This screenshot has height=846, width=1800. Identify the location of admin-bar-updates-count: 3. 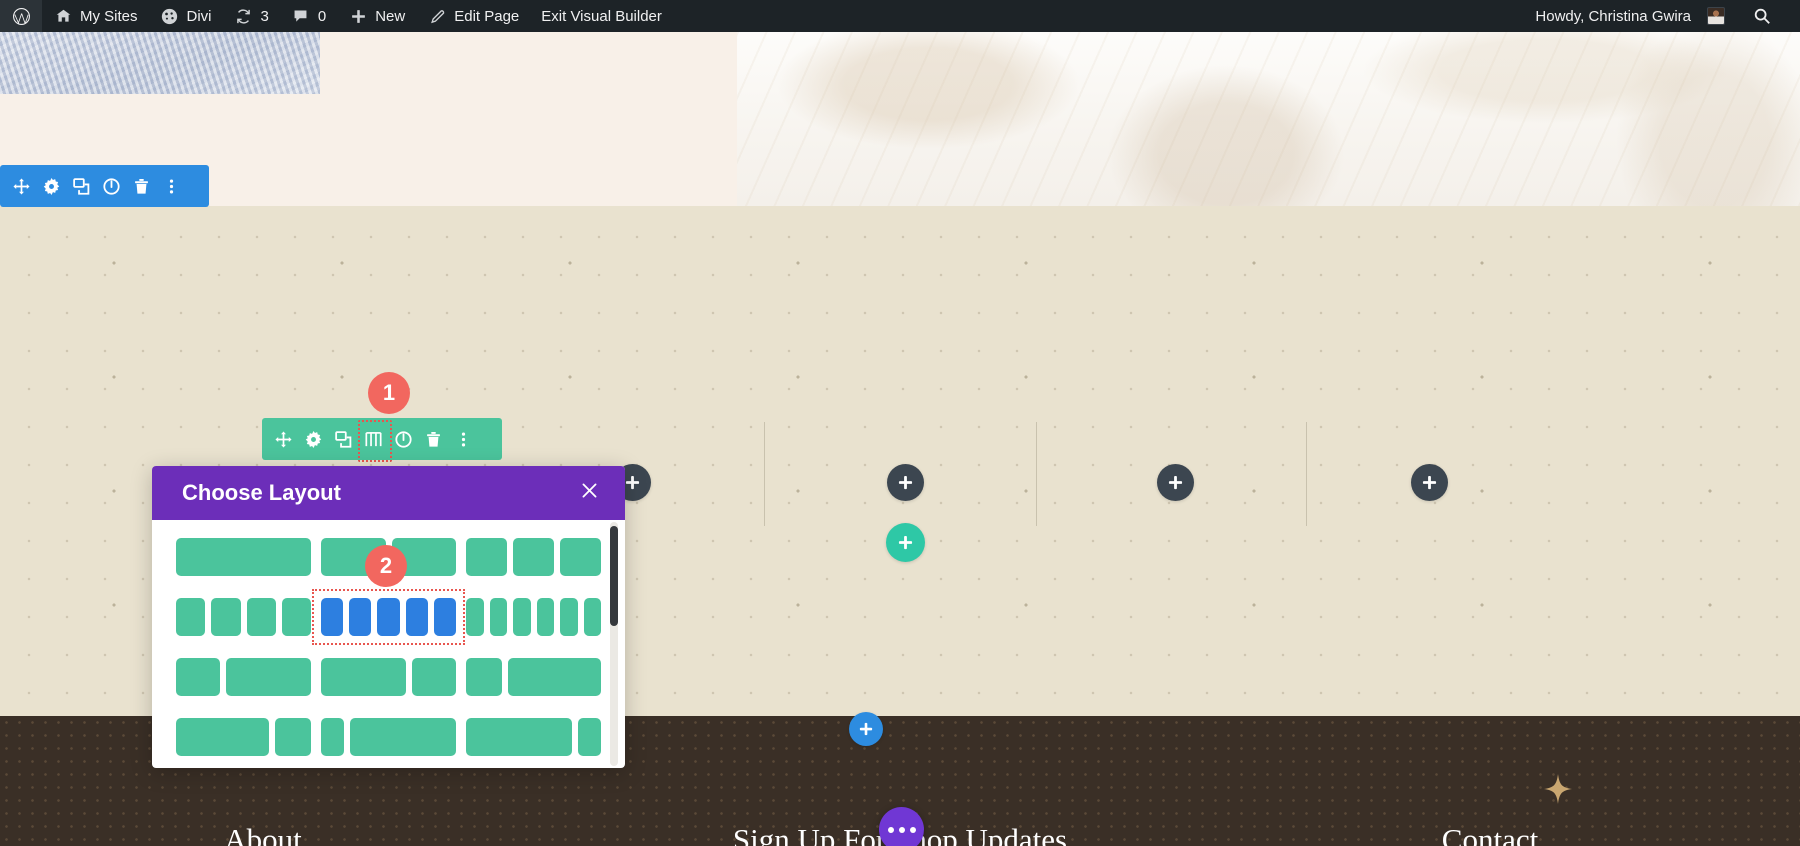
(264, 16).